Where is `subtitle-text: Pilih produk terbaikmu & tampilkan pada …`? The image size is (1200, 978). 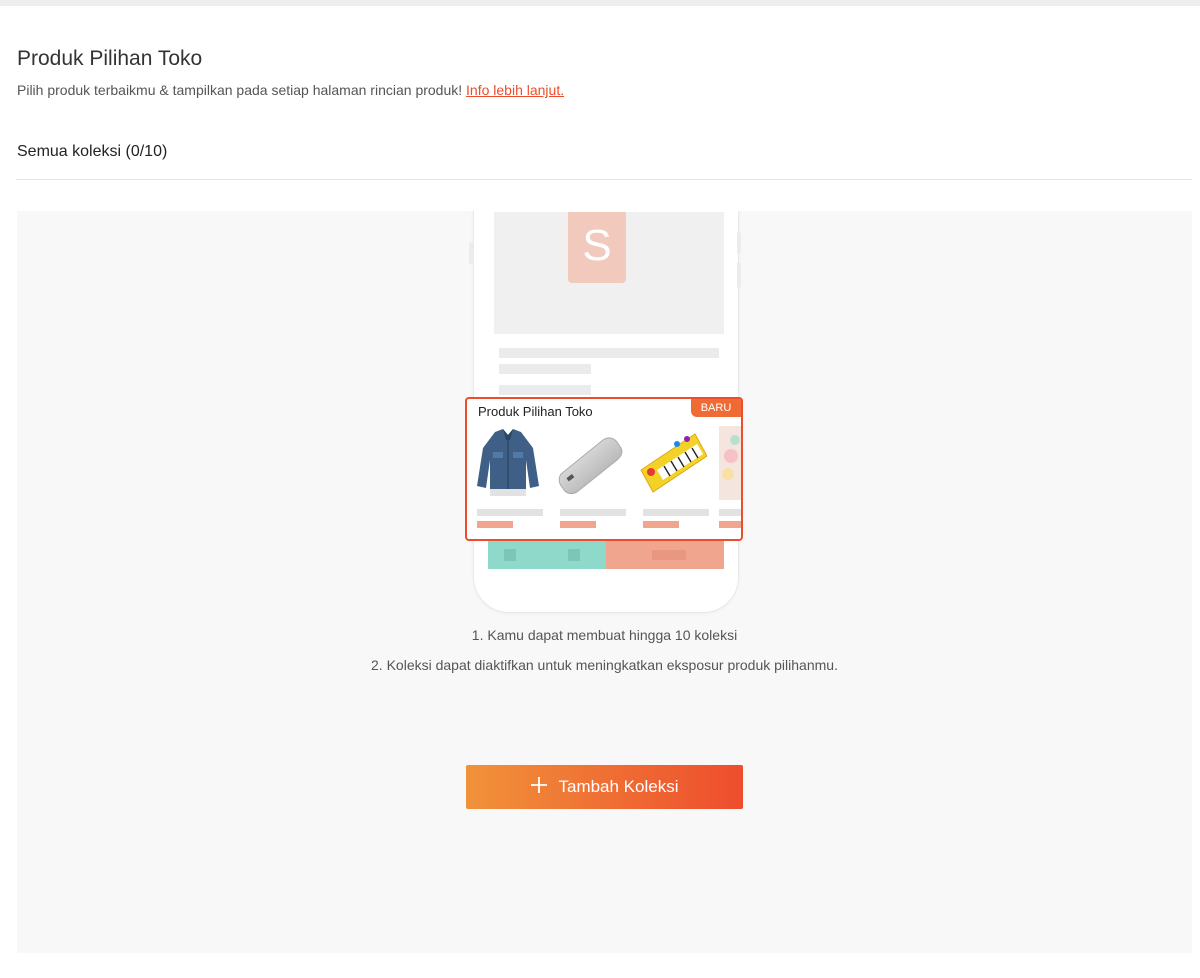 subtitle-text: Pilih produk terbaikmu & tampilkan pada … is located at coordinates (240, 90).